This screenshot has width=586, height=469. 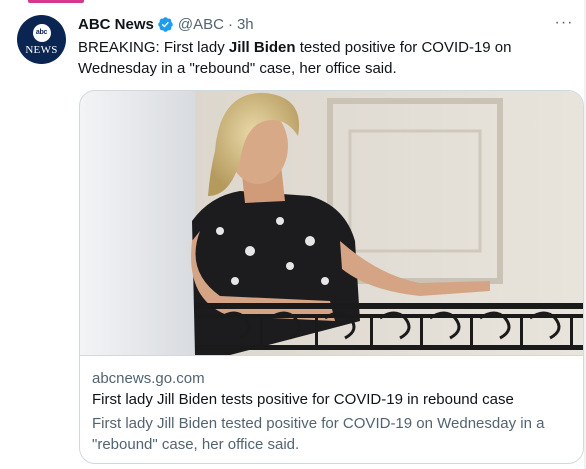 What do you see at coordinates (564, 23) in the screenshot?
I see `more-icon: ···` at bounding box center [564, 23].